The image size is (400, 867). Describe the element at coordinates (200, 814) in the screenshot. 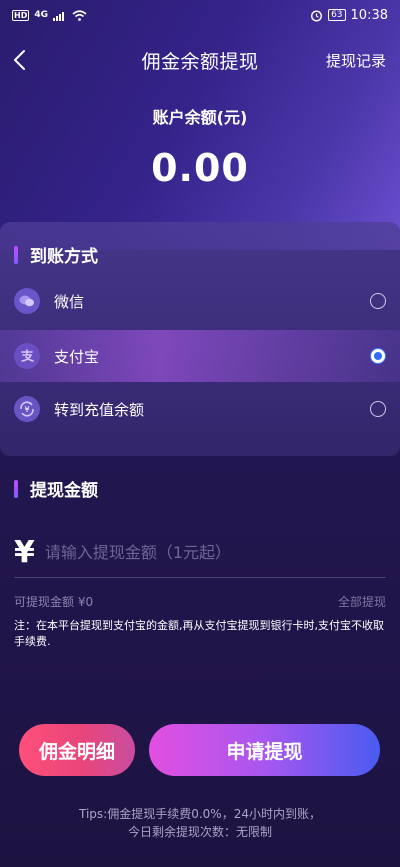

I see `tips-line-1: Tips:佣金提现手续费0.0%，24小时内到账，` at that location.